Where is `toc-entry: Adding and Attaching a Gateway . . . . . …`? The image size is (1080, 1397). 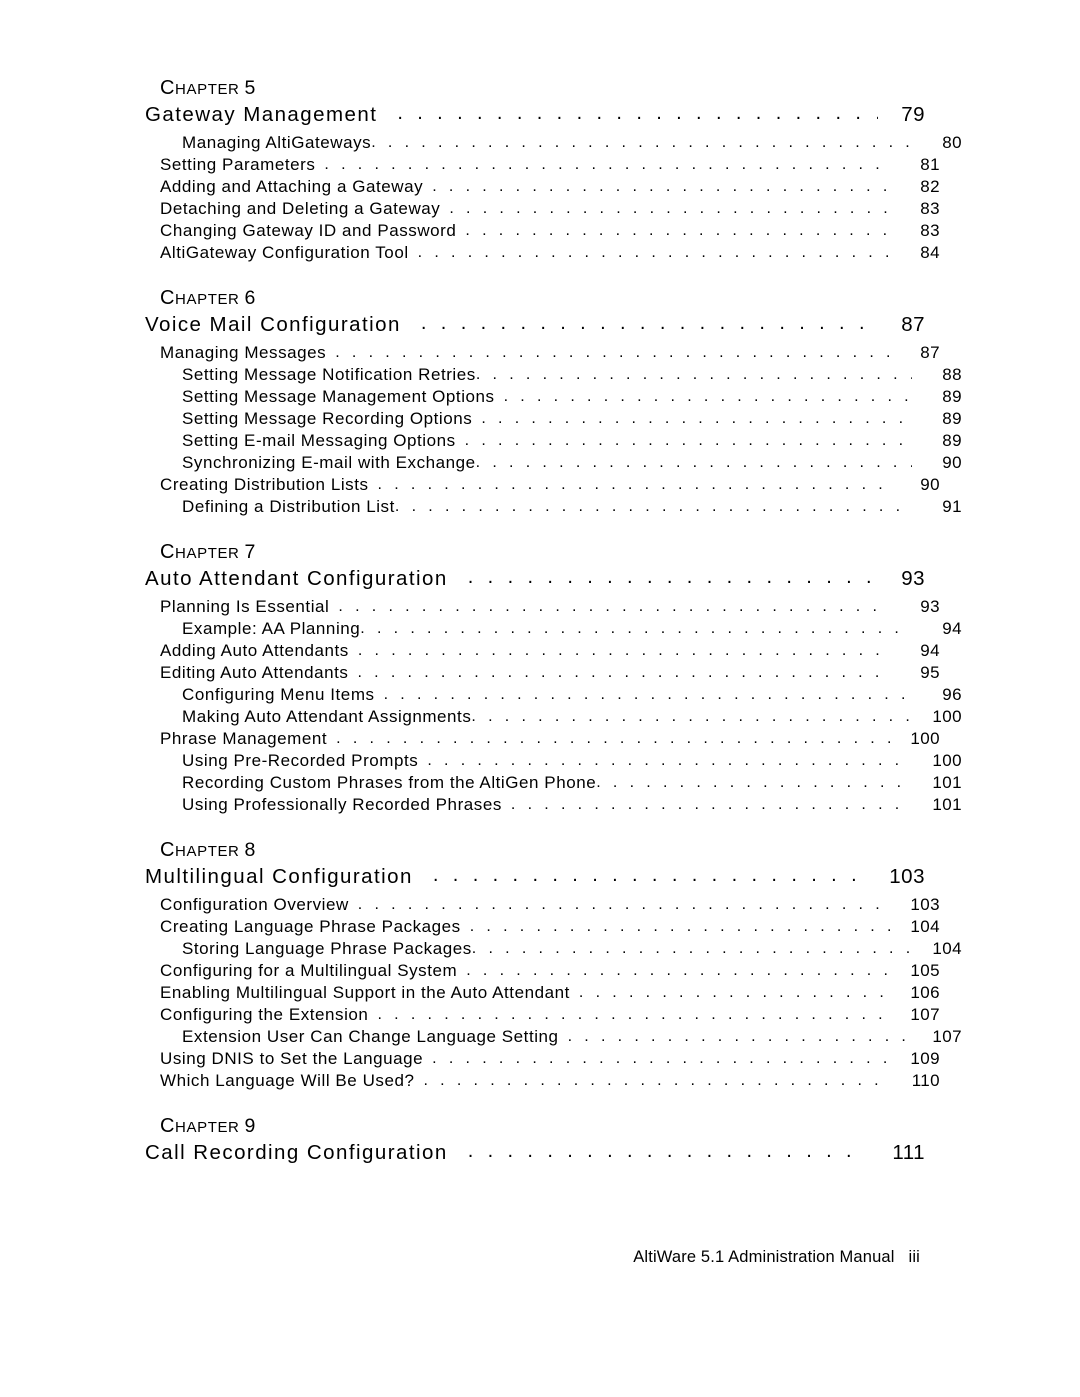 toc-entry: Adding and Attaching a Gateway . . . . . … is located at coordinates (540, 187).